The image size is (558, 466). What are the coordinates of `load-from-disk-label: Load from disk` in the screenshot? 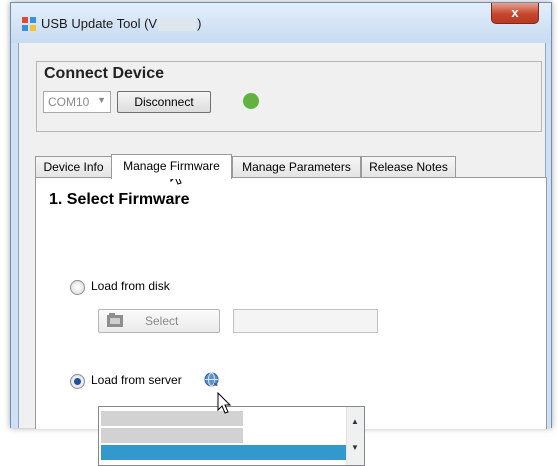 It's located at (130, 286).